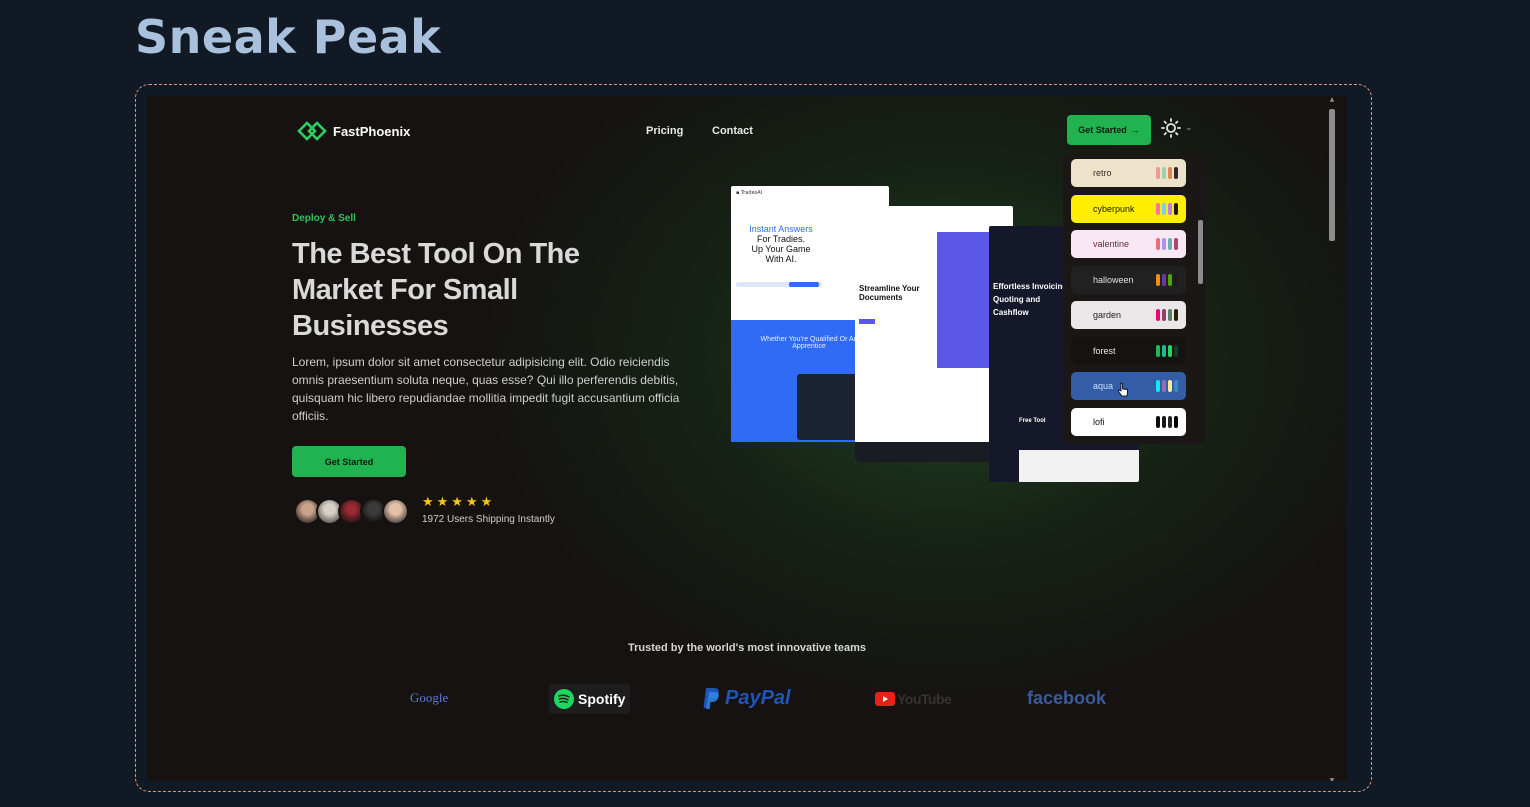  Describe the element at coordinates (1171, 128) in the screenshot. I see `sun-icon` at that location.